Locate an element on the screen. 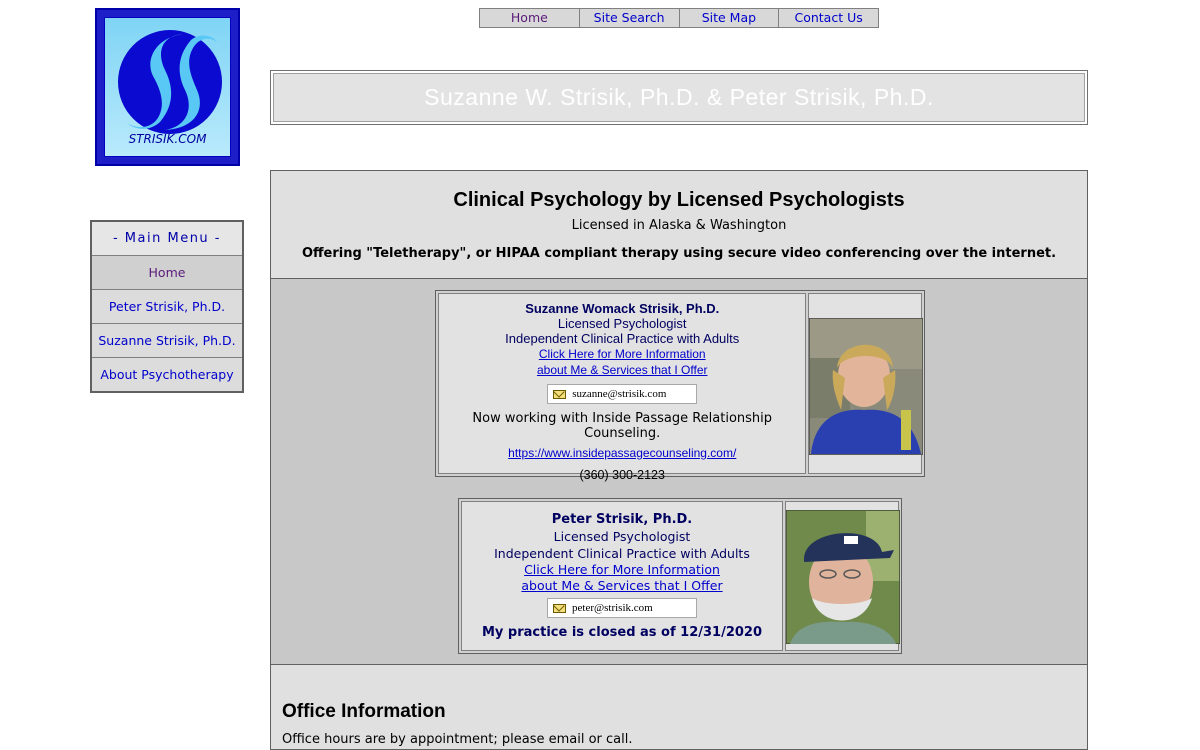  menu-item-home: Home is located at coordinates (167, 273).